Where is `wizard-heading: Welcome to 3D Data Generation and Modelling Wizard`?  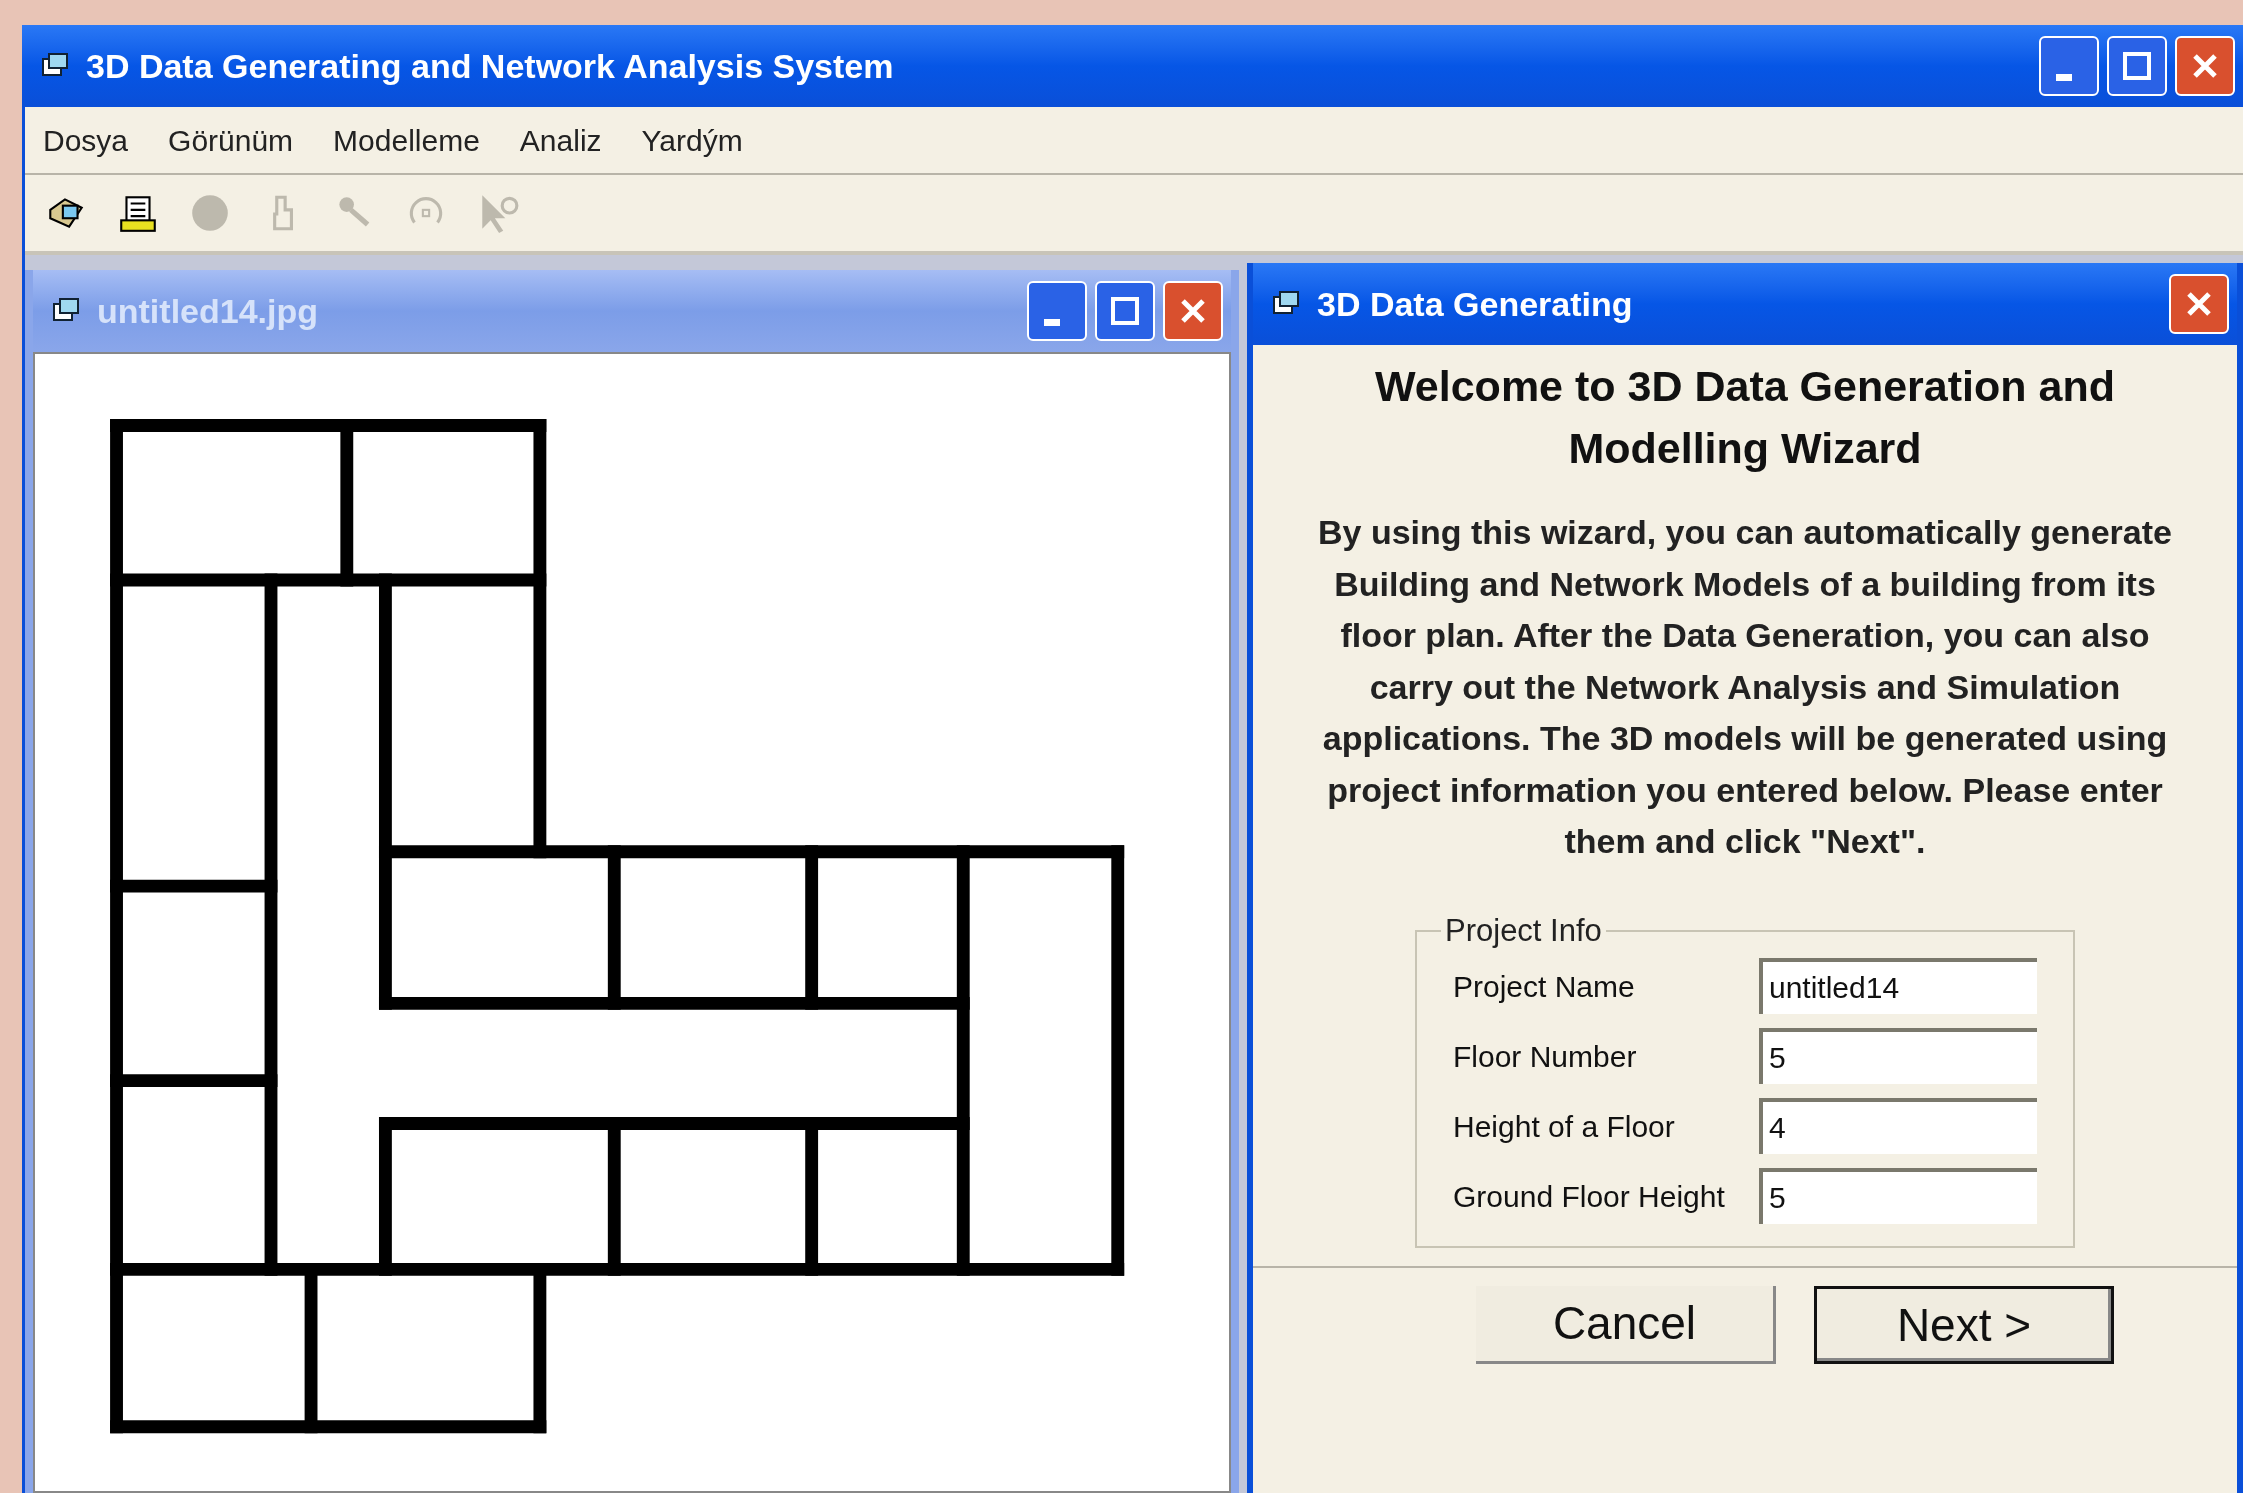 wizard-heading: Welcome to 3D Data Generation and Modelling Wizard is located at coordinates (1745, 417).